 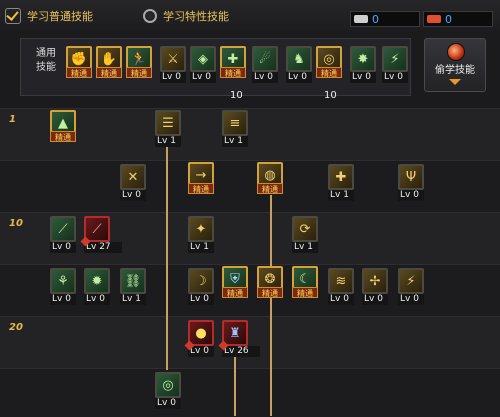 I want to click on skill-slot: ⚘ Lv 0, so click(x=63, y=286).